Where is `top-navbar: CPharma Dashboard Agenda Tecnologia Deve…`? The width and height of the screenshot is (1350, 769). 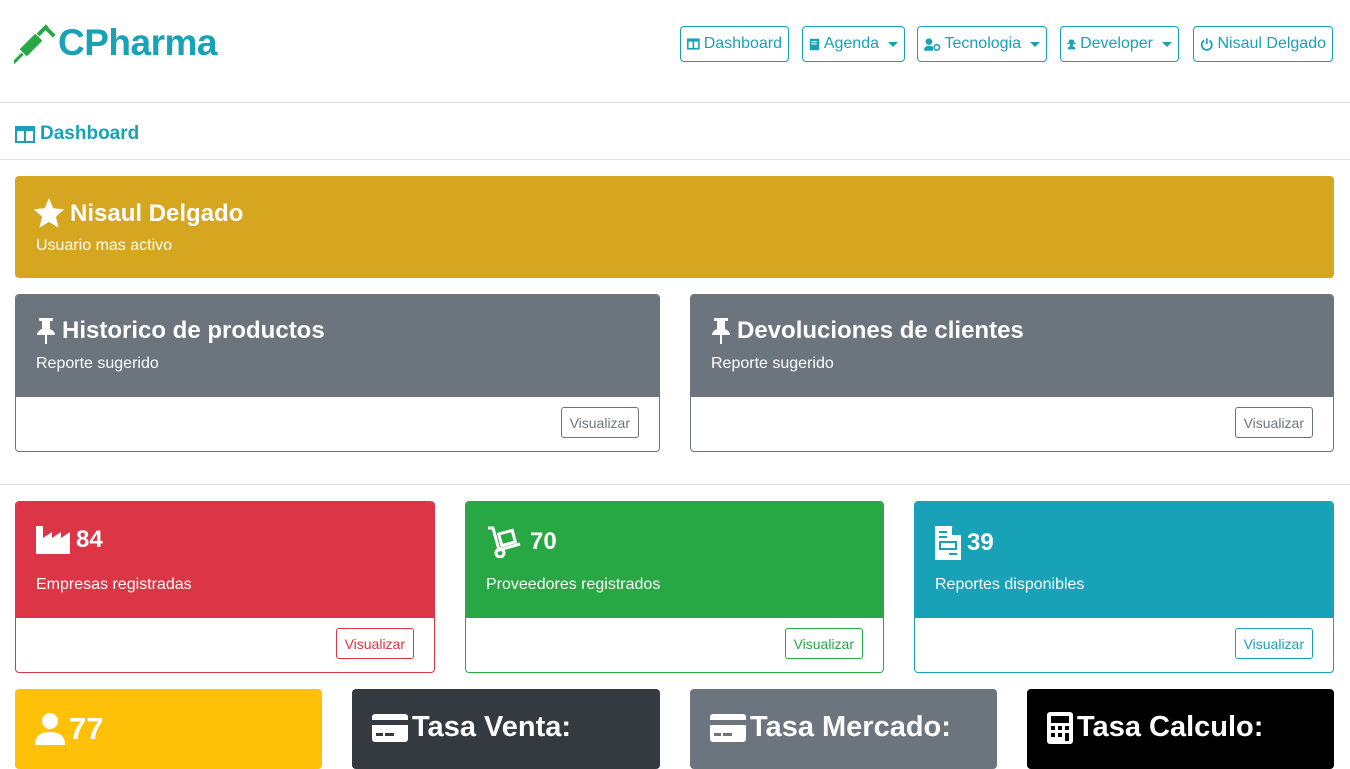
top-navbar: CPharma Dashboard Agenda Tecnologia Deve… is located at coordinates (675, 51).